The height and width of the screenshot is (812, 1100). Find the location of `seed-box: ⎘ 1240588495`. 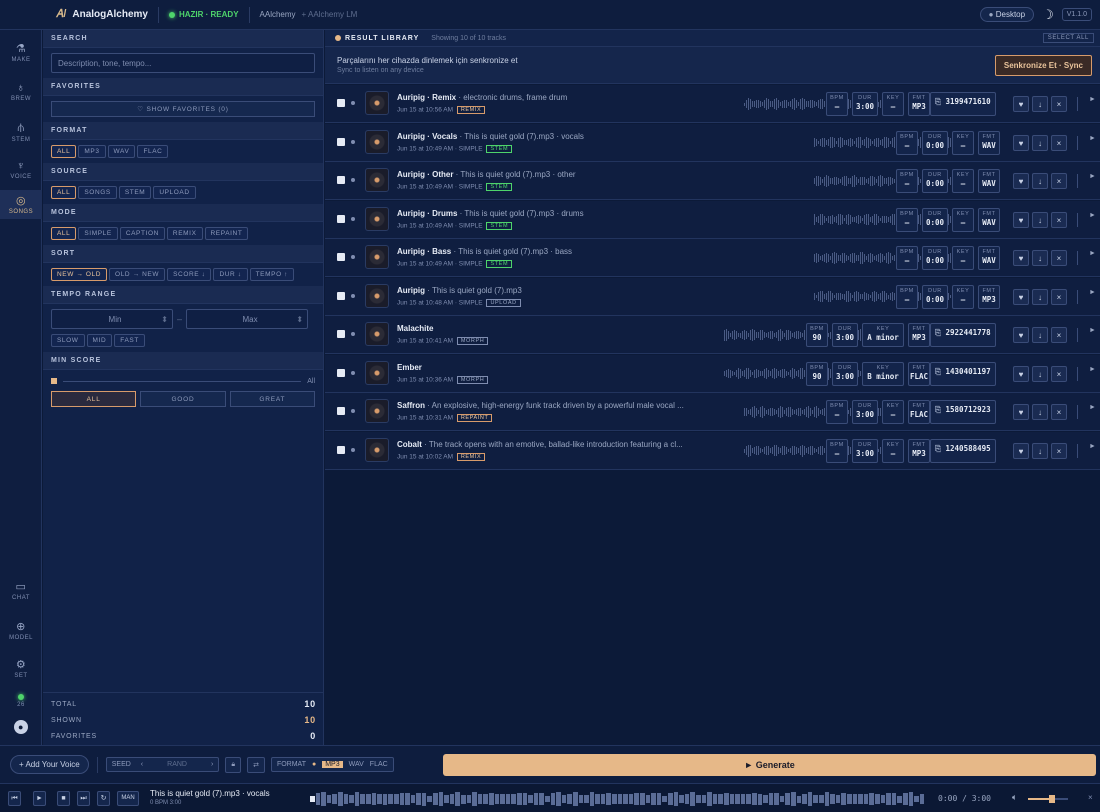

seed-box: ⎘ 1240588495 is located at coordinates (963, 450).